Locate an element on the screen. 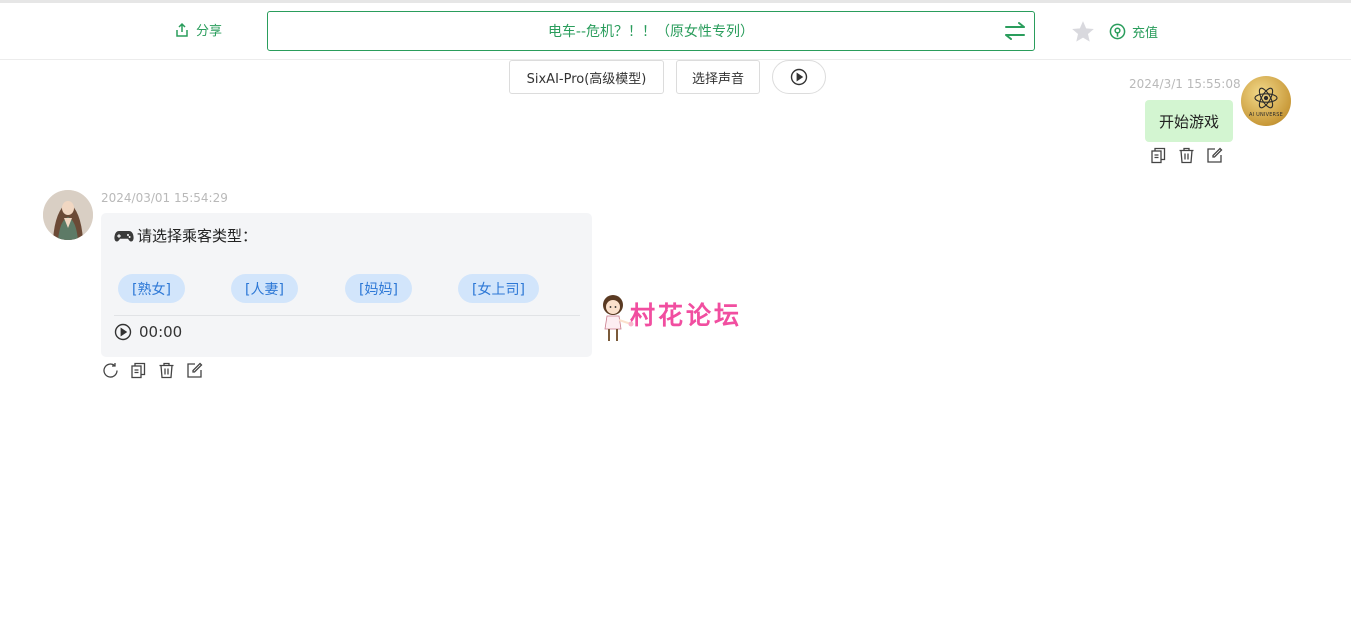  atom-logo-icon is located at coordinates (1266, 97).